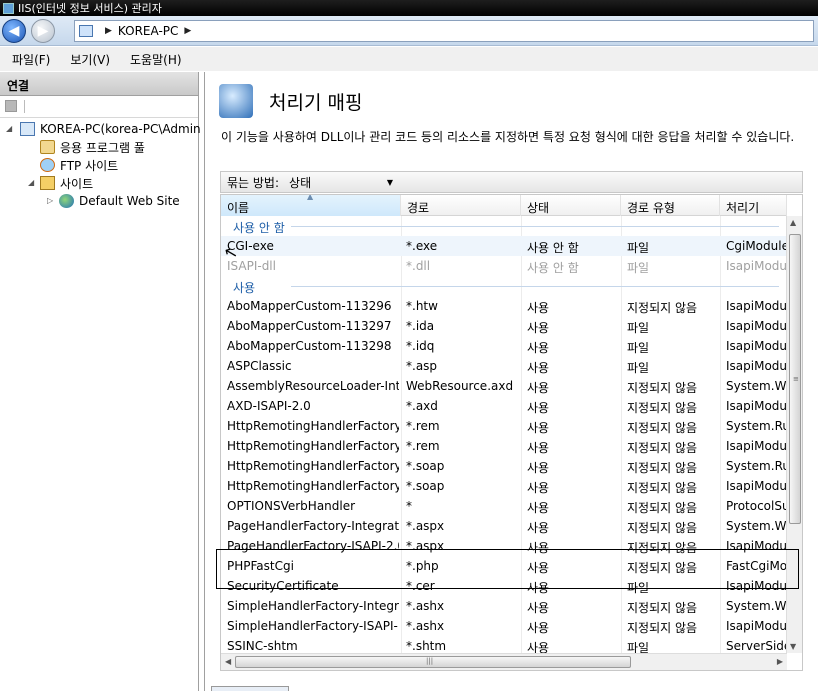 The width and height of the screenshot is (818, 691). I want to click on tree-node-label: FTP 사이트, so click(89, 165).